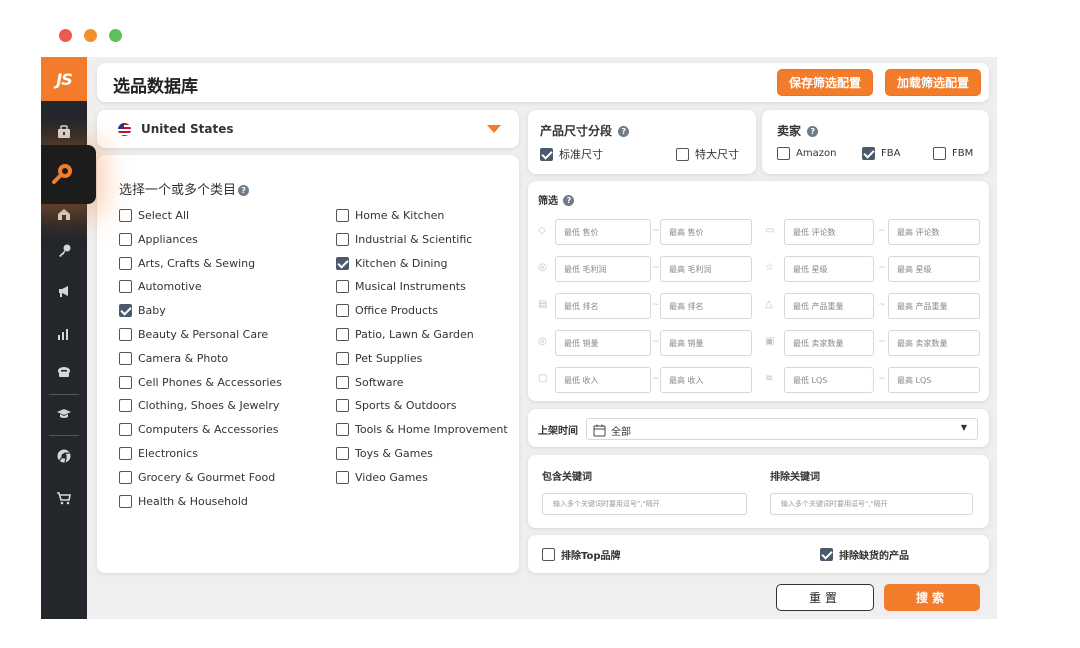 Image resolution: width=1080 pixels, height=648 pixels. Describe the element at coordinates (183, 501) in the screenshot. I see `category-checkbox: Health & Household` at that location.